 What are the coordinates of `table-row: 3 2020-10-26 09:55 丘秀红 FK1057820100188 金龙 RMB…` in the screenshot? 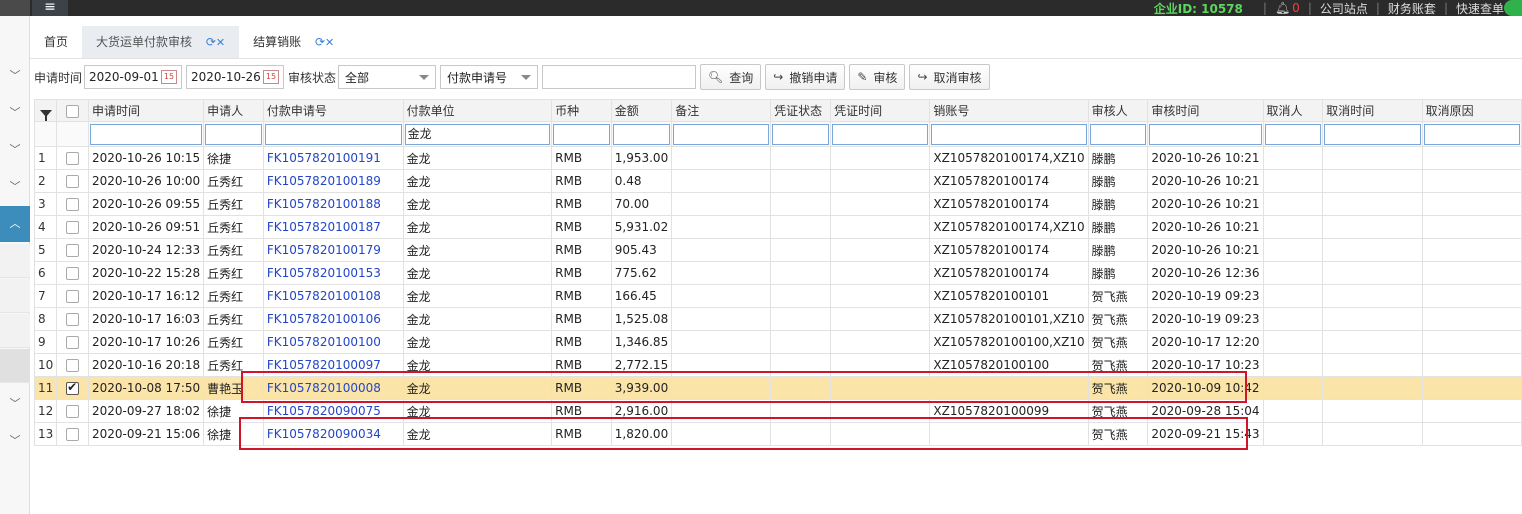 It's located at (777, 204).